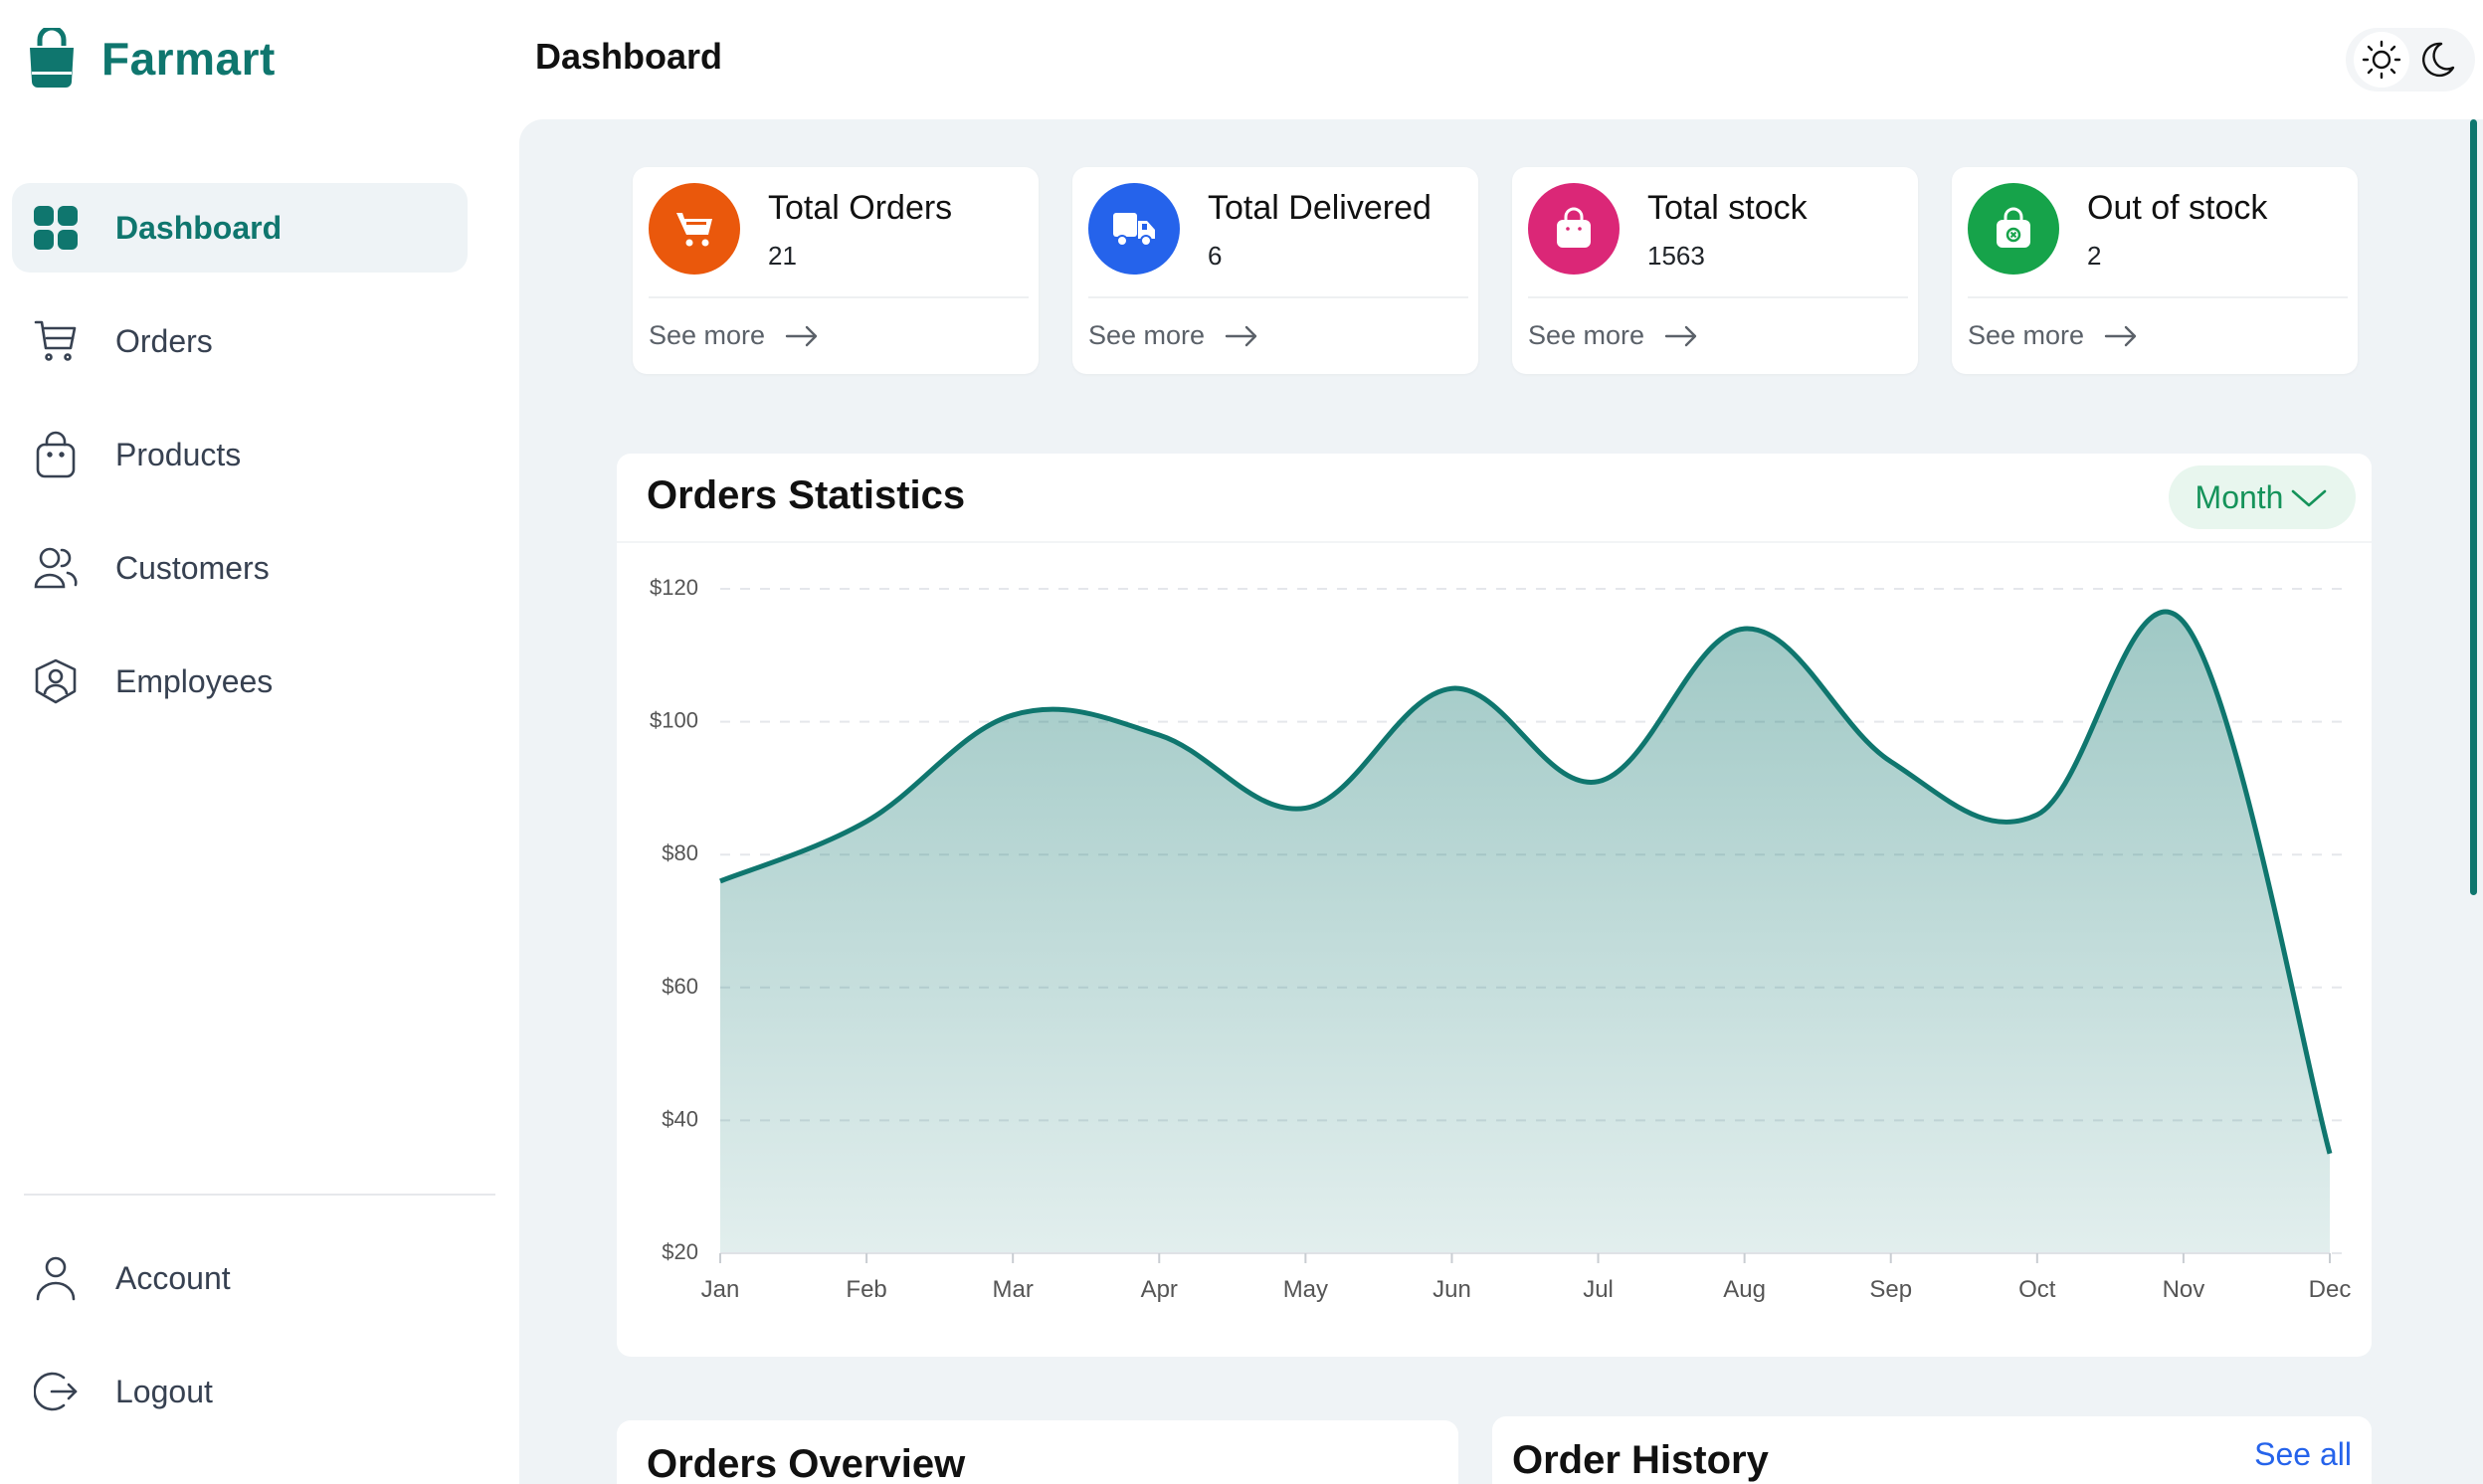 This screenshot has width=2483, height=1484. I want to click on x-tick-label: Apr, so click(1159, 1290).